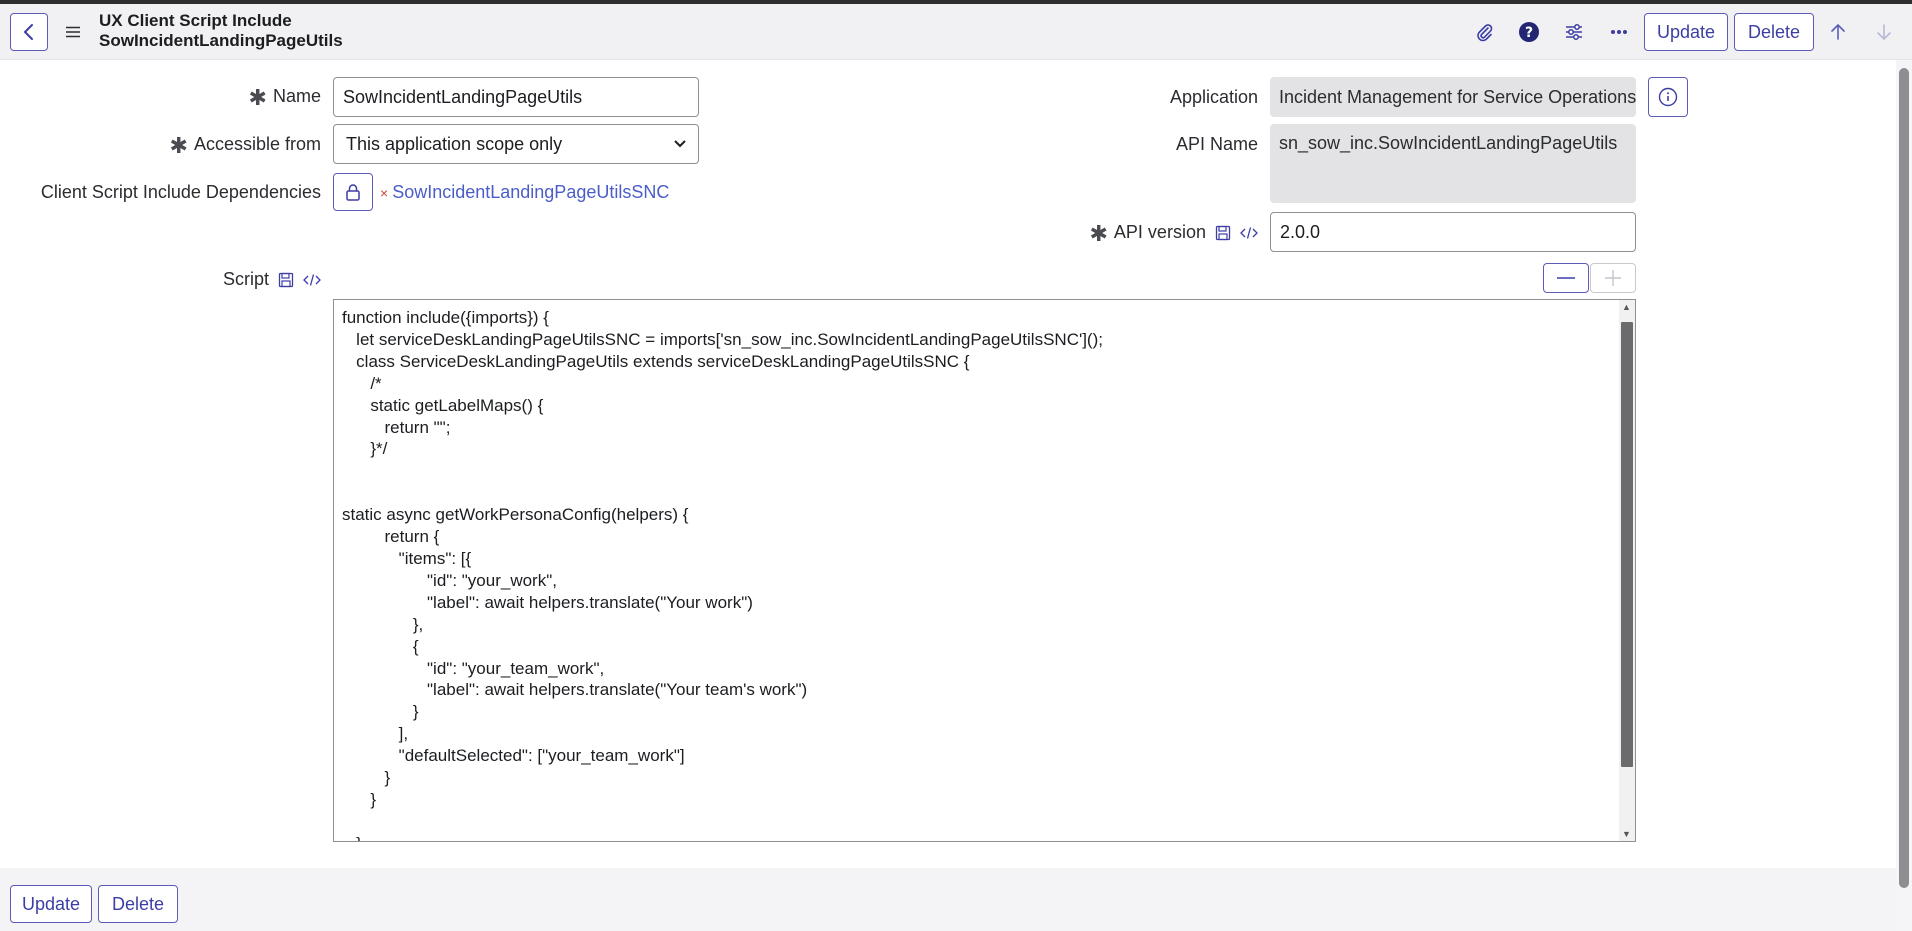 Image resolution: width=1912 pixels, height=931 pixels. I want to click on api-version-label-text: API version, so click(1159, 232).